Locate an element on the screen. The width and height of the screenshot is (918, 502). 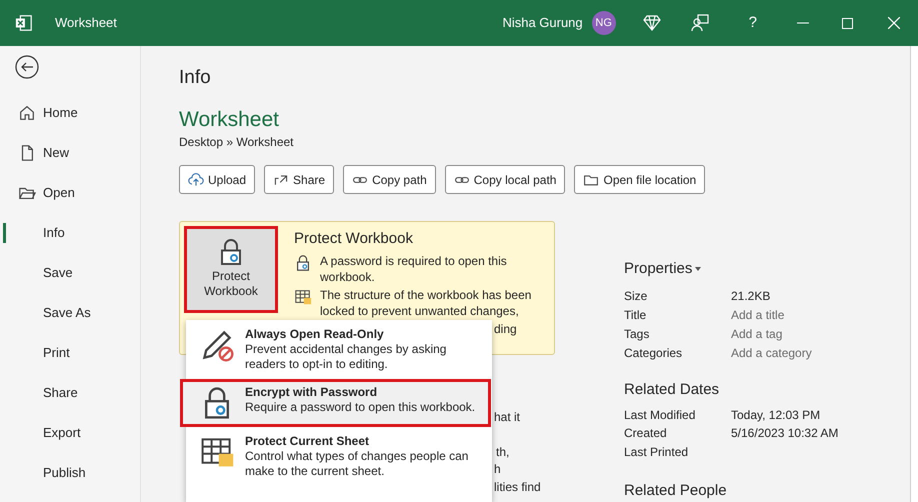
action-button: Copy local path is located at coordinates (505, 179).